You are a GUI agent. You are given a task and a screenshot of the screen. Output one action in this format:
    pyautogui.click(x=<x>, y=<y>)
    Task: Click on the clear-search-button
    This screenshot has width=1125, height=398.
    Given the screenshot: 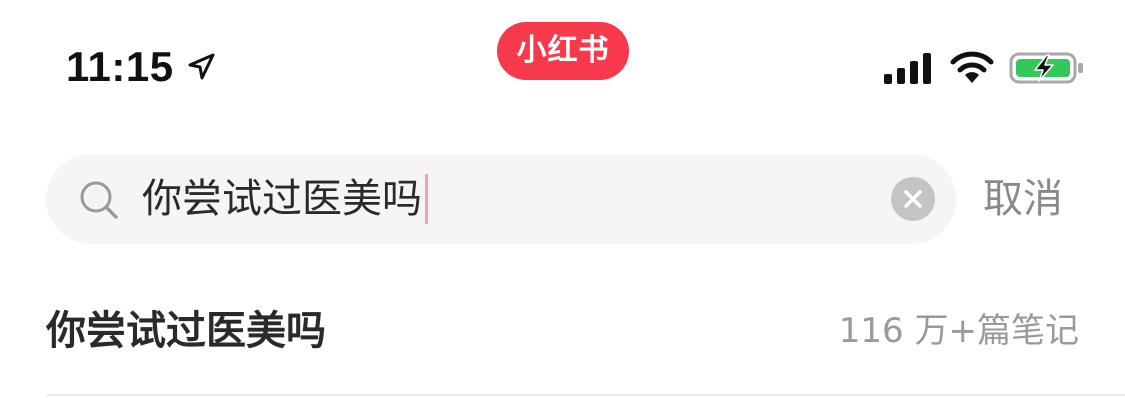 What is the action you would take?
    pyautogui.click(x=913, y=199)
    